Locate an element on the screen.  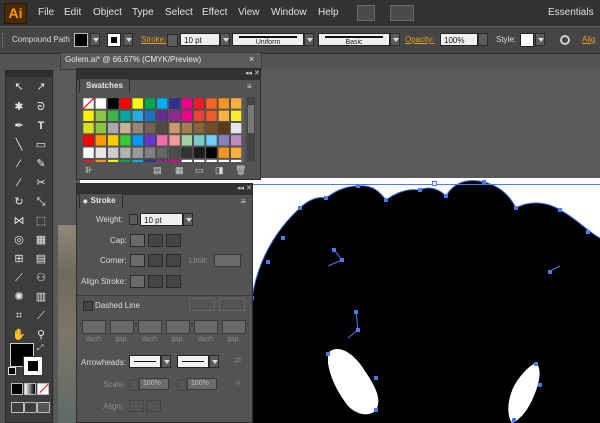
symbol-sprayer-icon: ✺ is located at coordinates (19, 297).